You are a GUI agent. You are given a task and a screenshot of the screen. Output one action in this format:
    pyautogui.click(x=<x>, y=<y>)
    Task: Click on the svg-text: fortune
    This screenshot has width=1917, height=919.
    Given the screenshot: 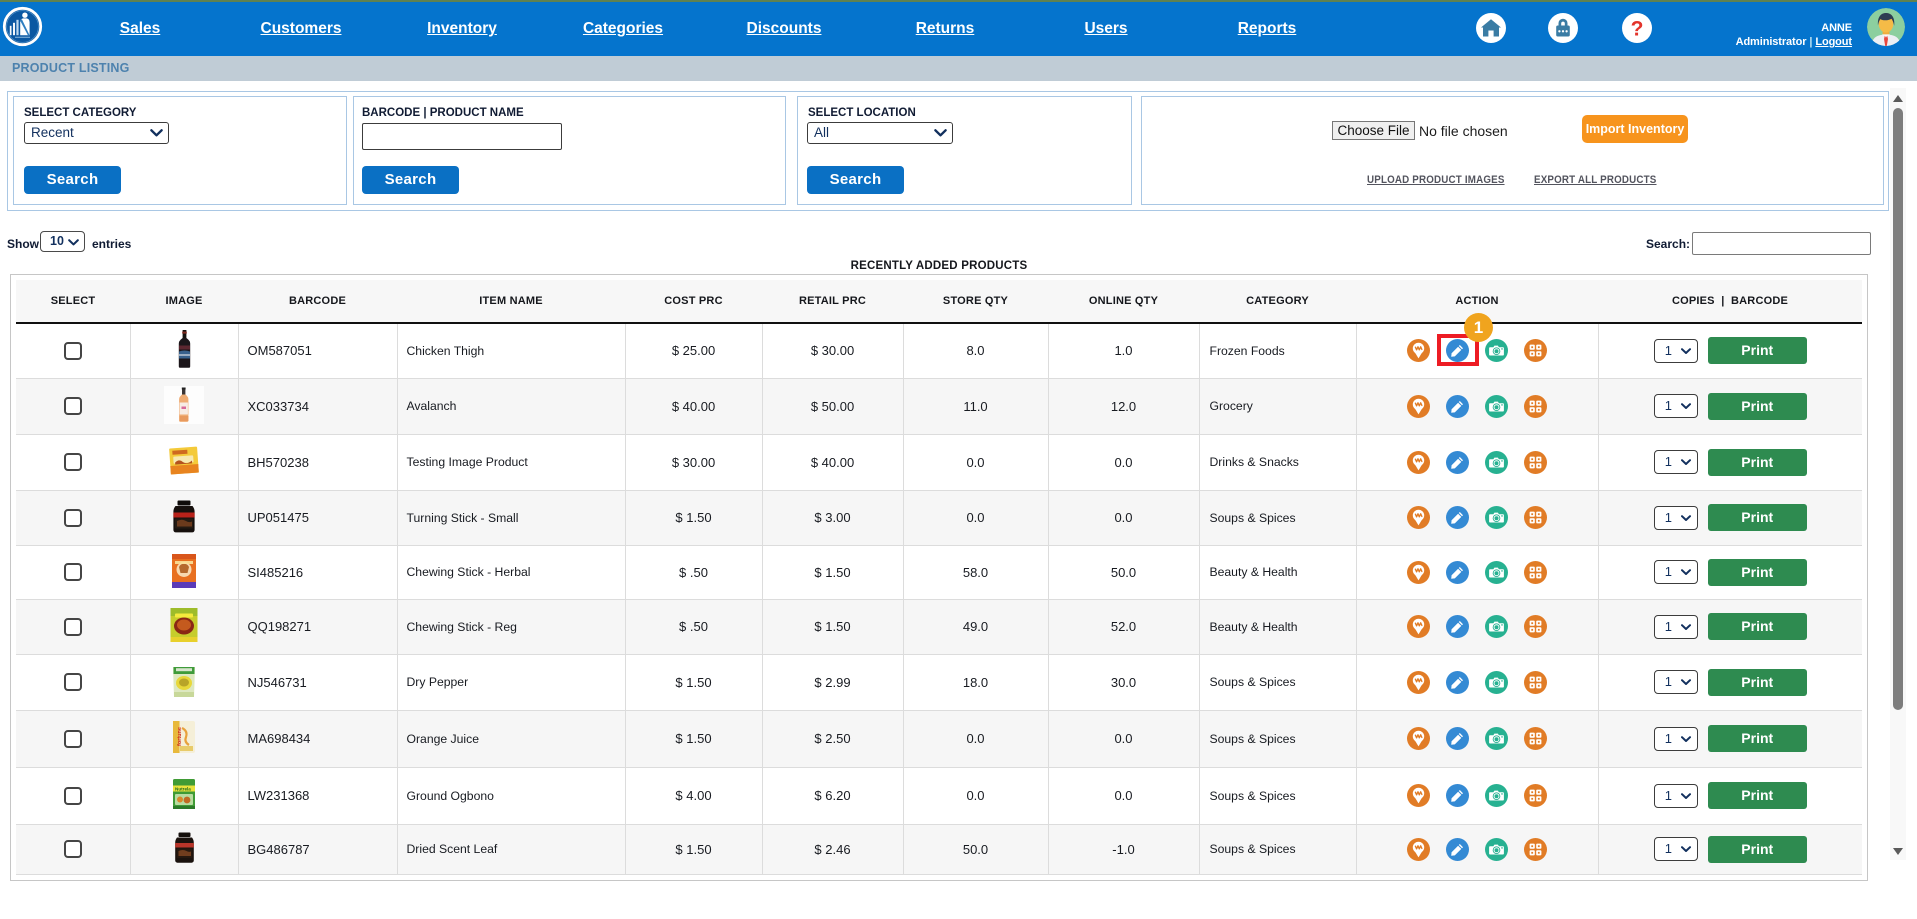 What is the action you would take?
    pyautogui.click(x=180, y=736)
    